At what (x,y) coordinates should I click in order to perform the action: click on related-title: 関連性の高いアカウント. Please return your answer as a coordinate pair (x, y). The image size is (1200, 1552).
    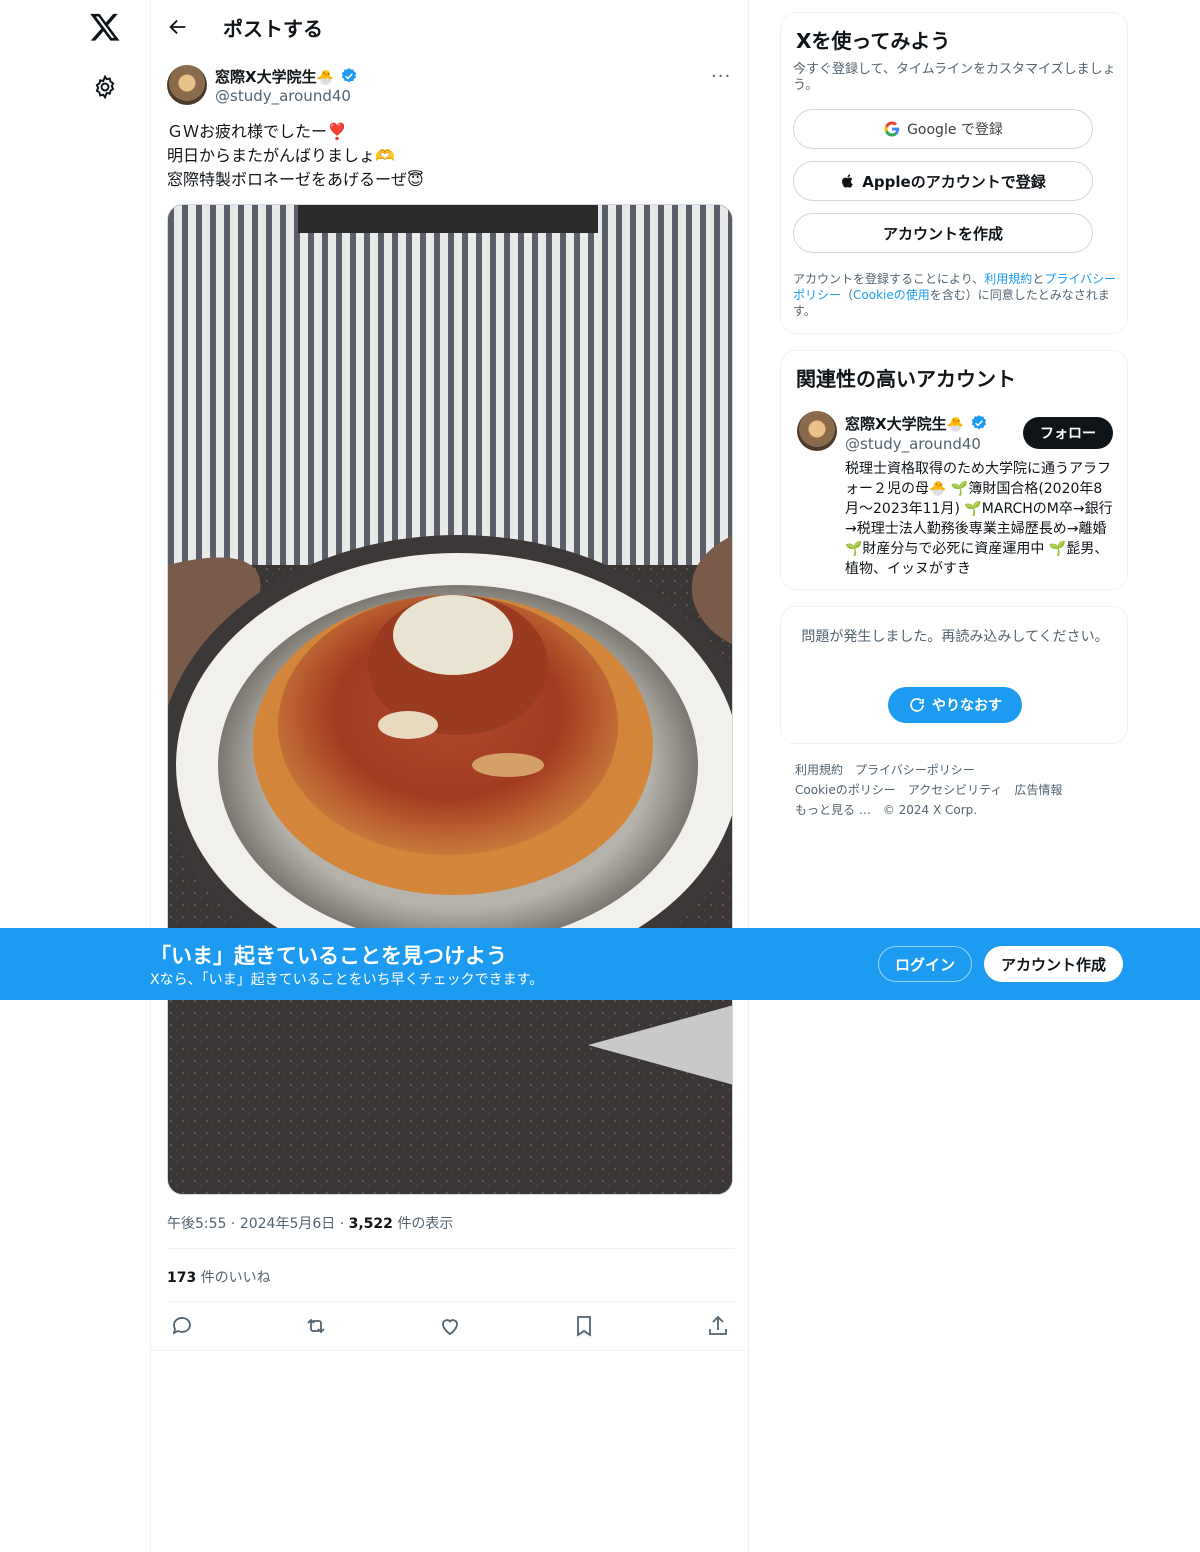
    Looking at the image, I should click on (906, 379).